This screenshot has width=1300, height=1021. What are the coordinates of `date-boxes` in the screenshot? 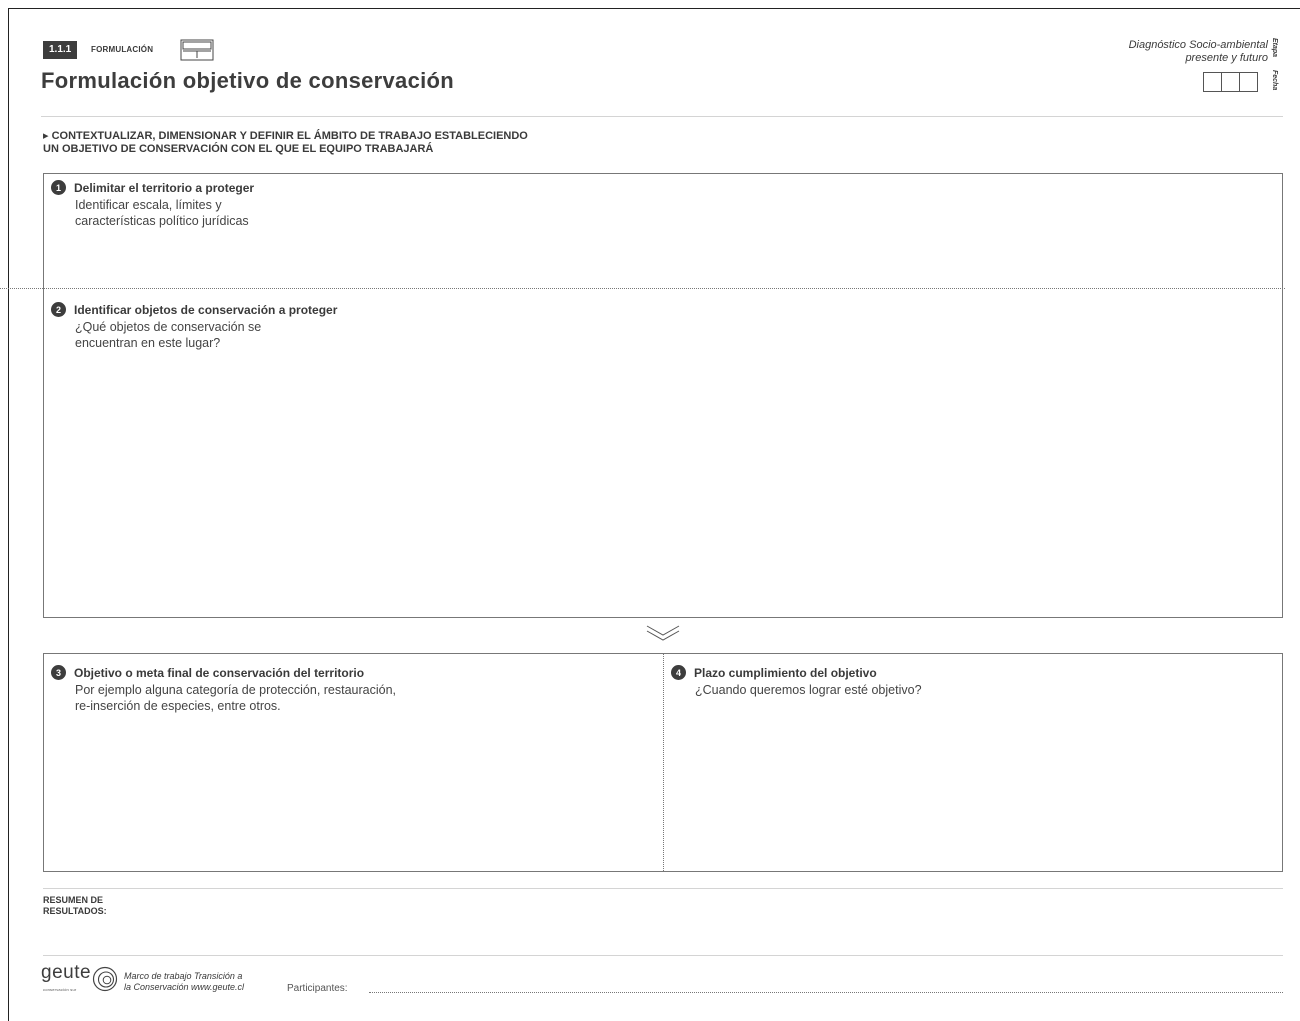 It's located at (1230, 82).